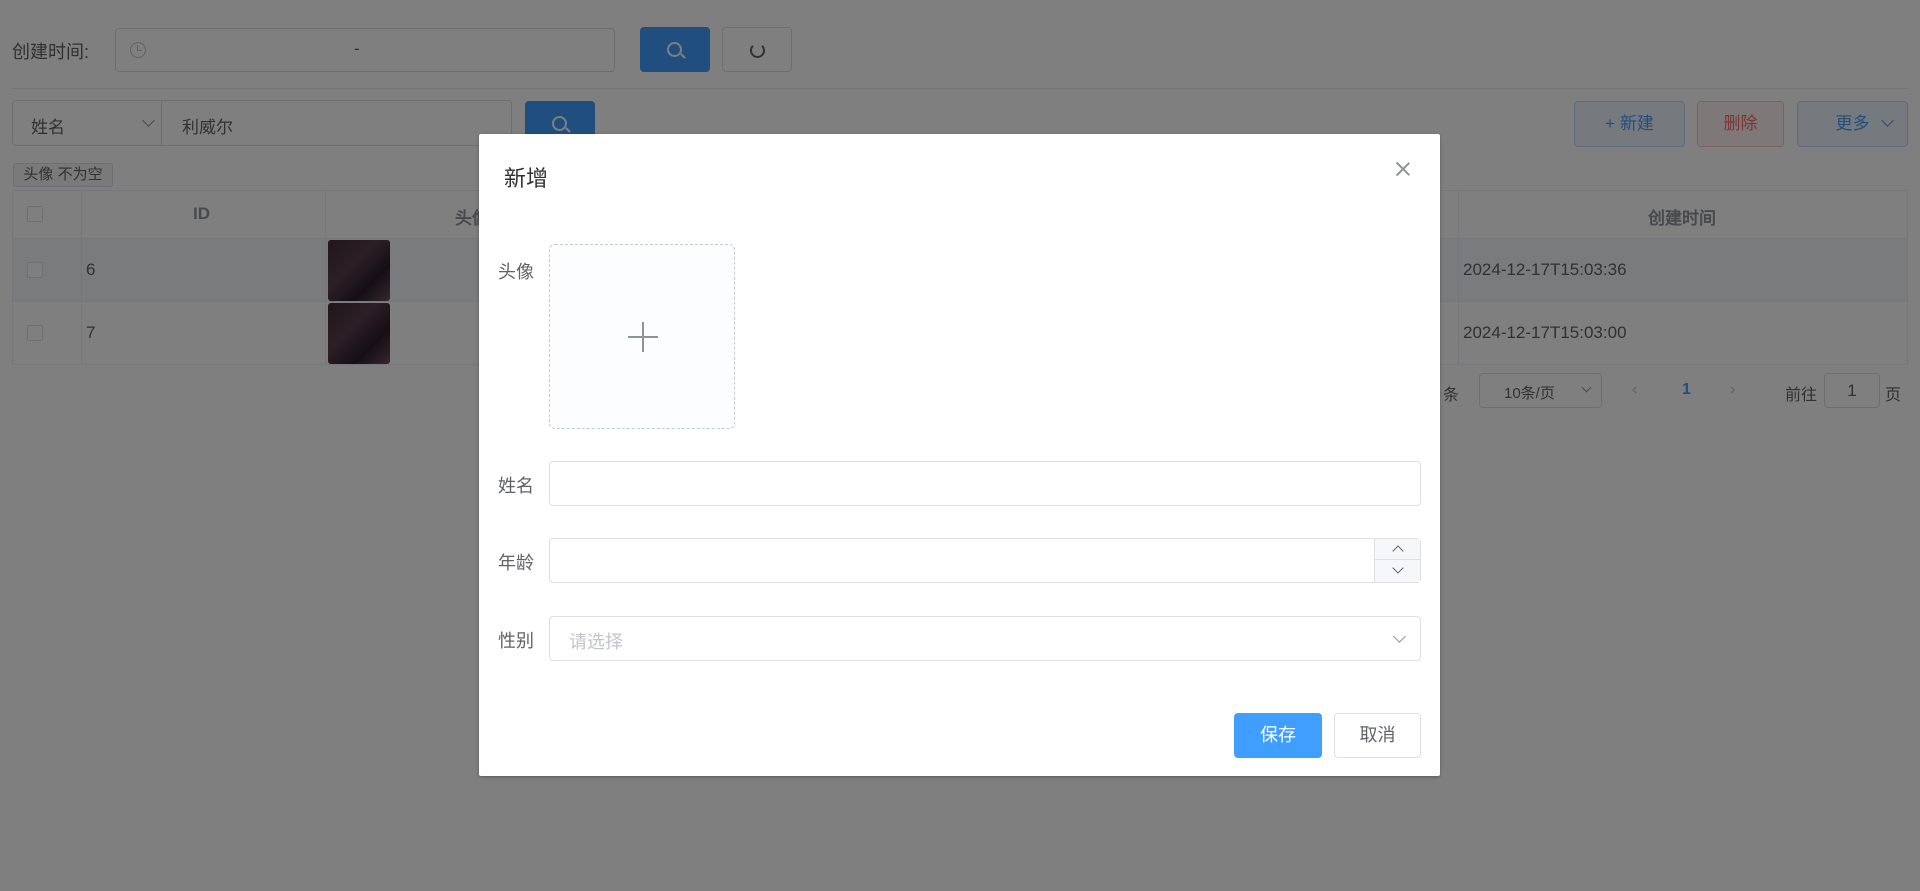  I want to click on age-input, so click(985, 560).